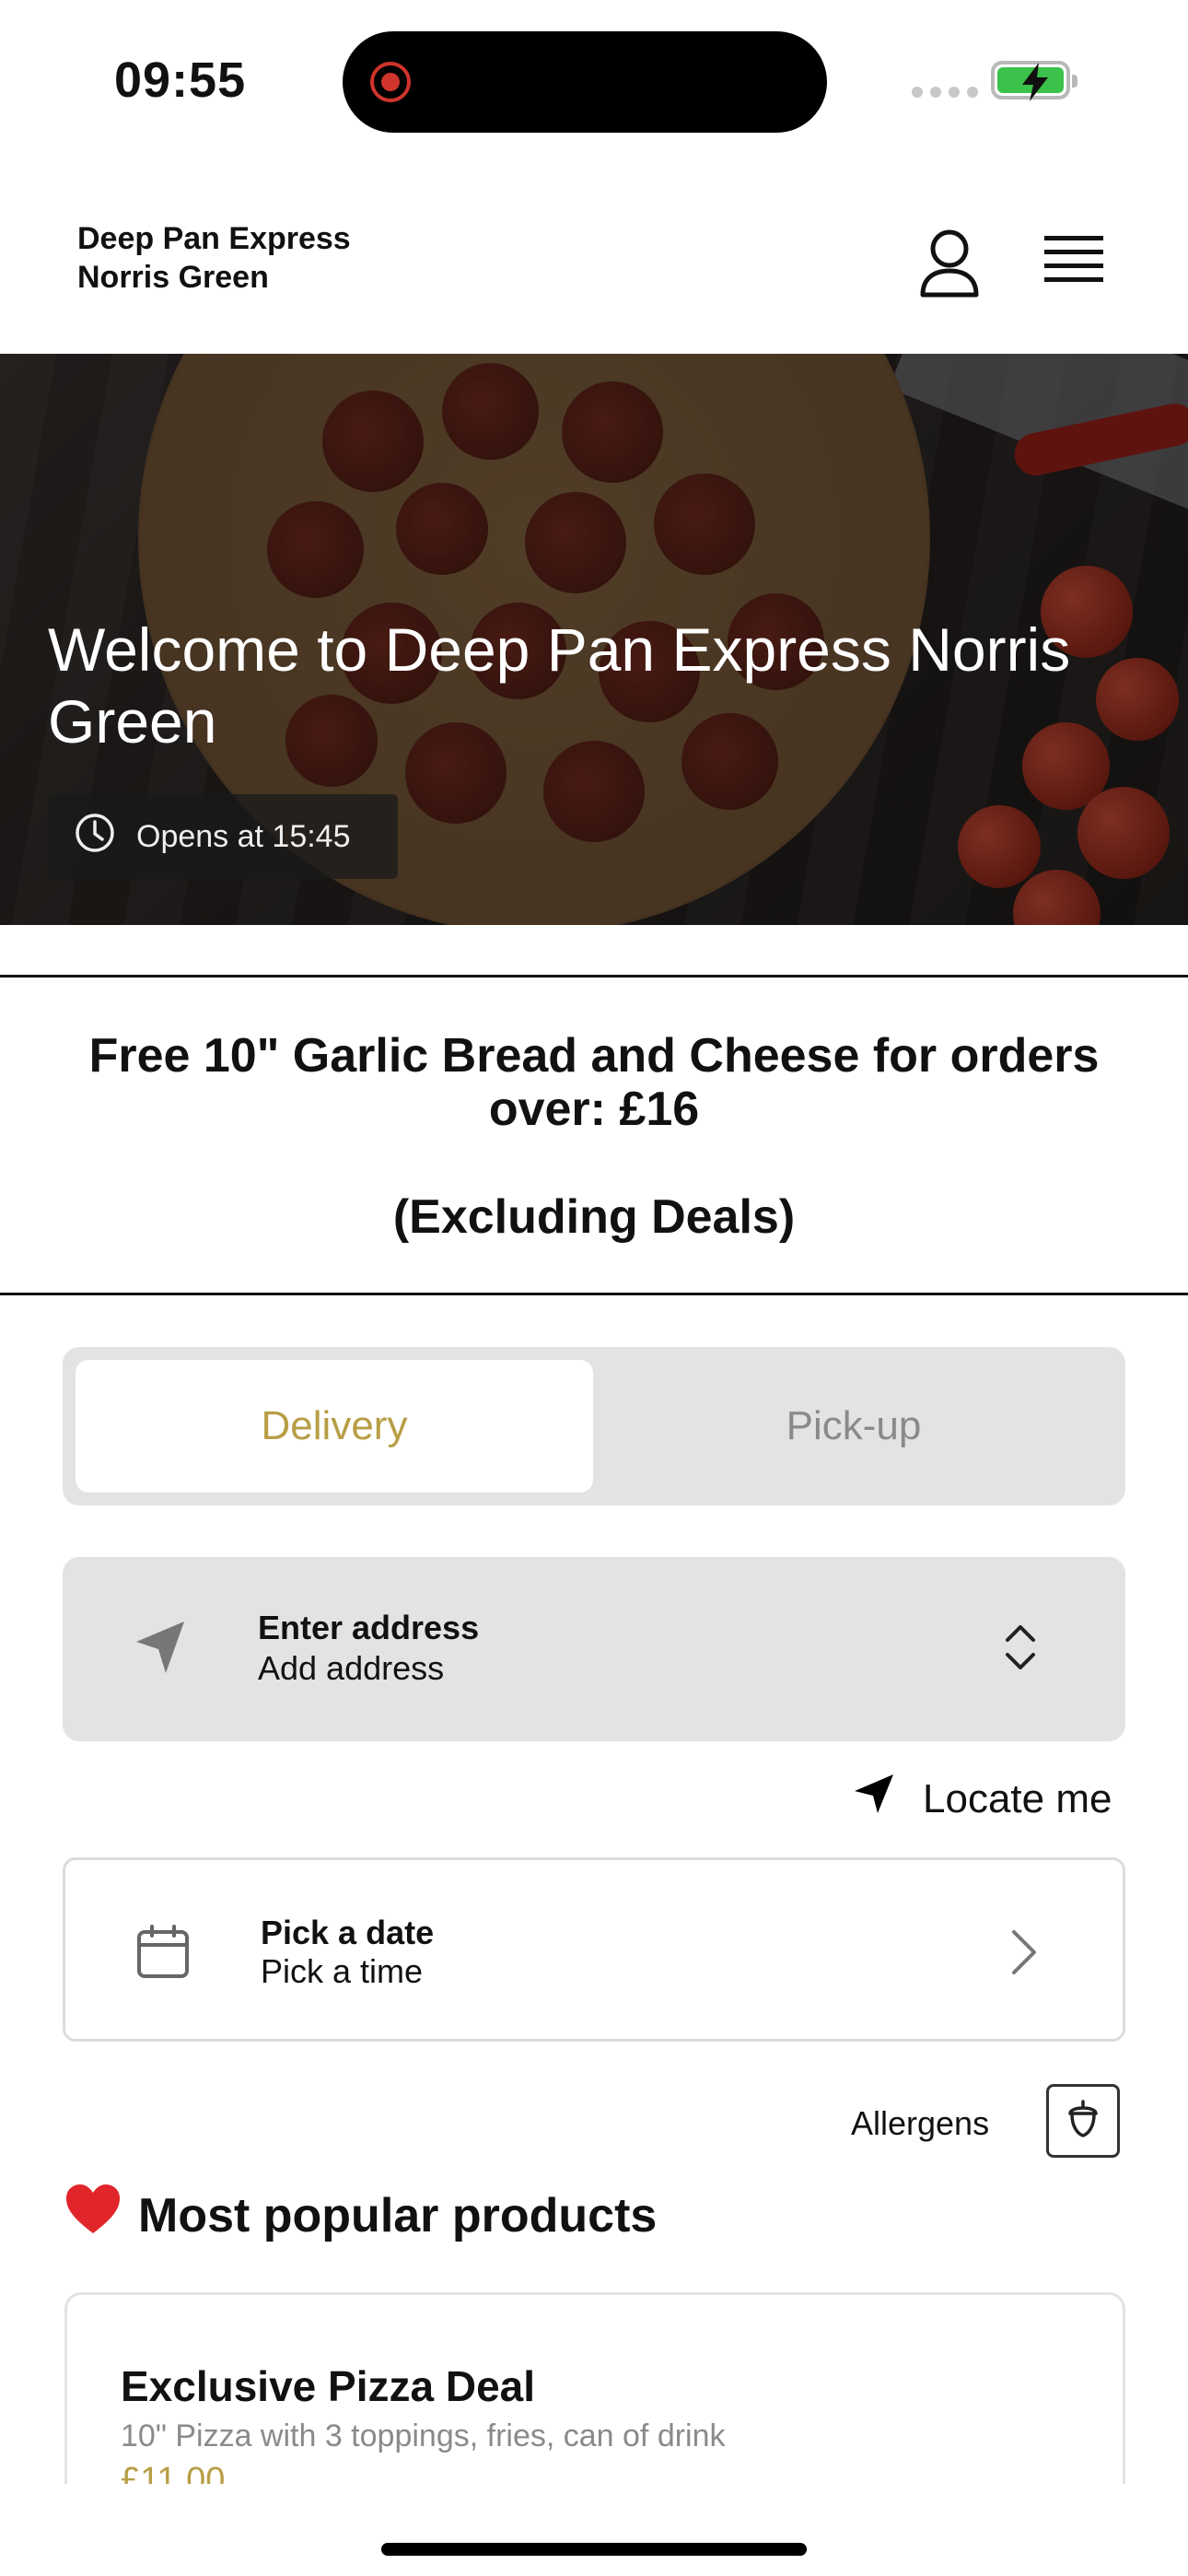  I want to click on address-title: Enter address, so click(369, 1627).